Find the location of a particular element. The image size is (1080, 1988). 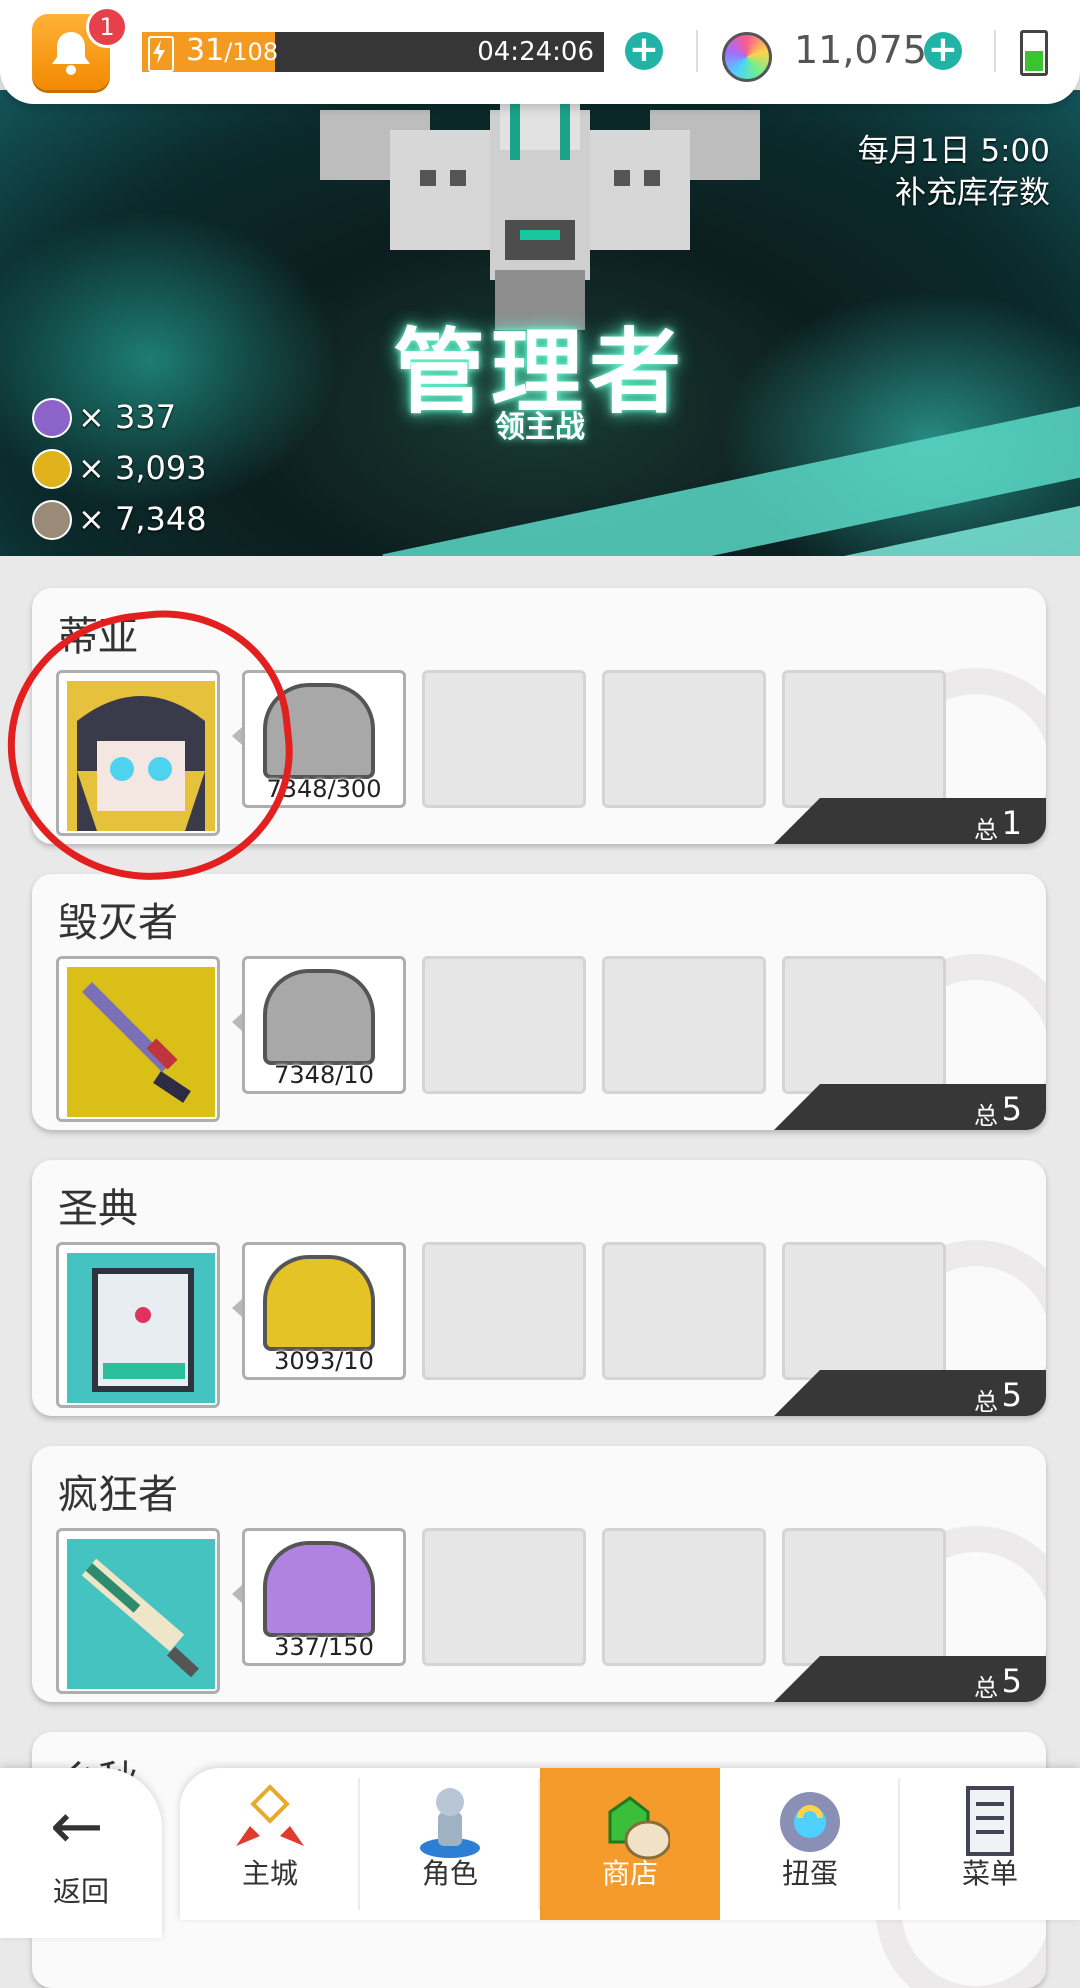

shop-item-card: 毁灭者 7348/10 总库存数5 is located at coordinates (539, 1002).